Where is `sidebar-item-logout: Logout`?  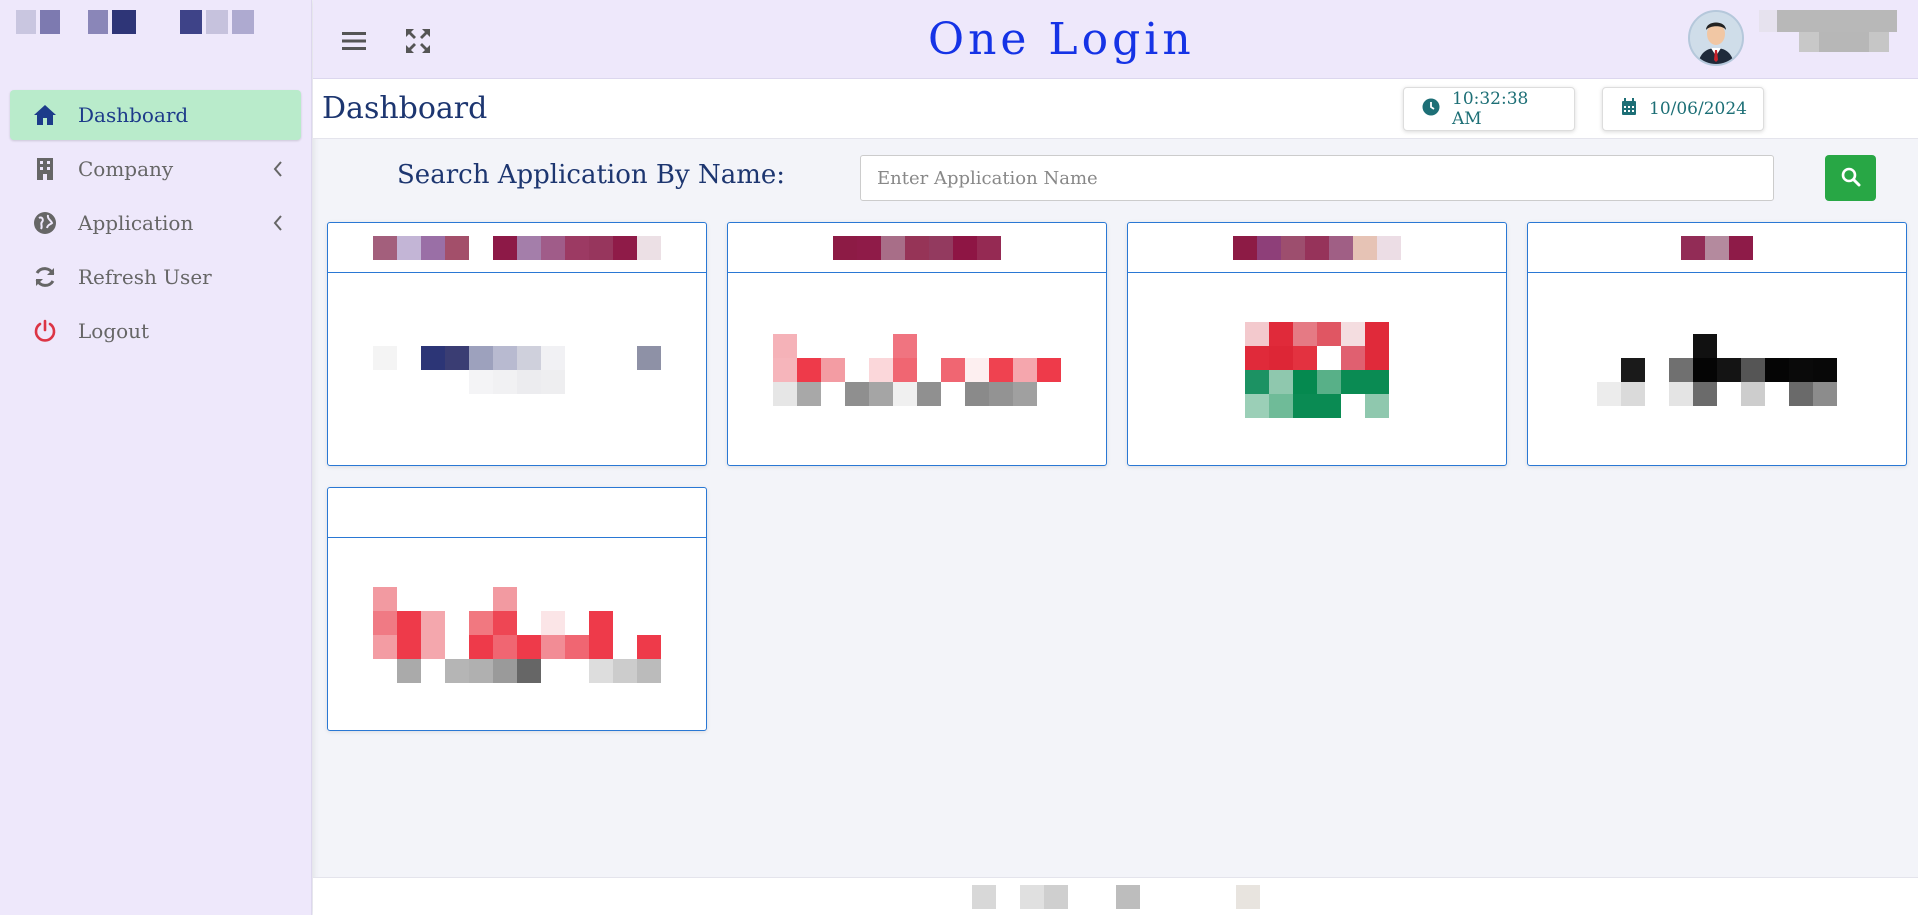 sidebar-item-logout: Logout is located at coordinates (155, 331).